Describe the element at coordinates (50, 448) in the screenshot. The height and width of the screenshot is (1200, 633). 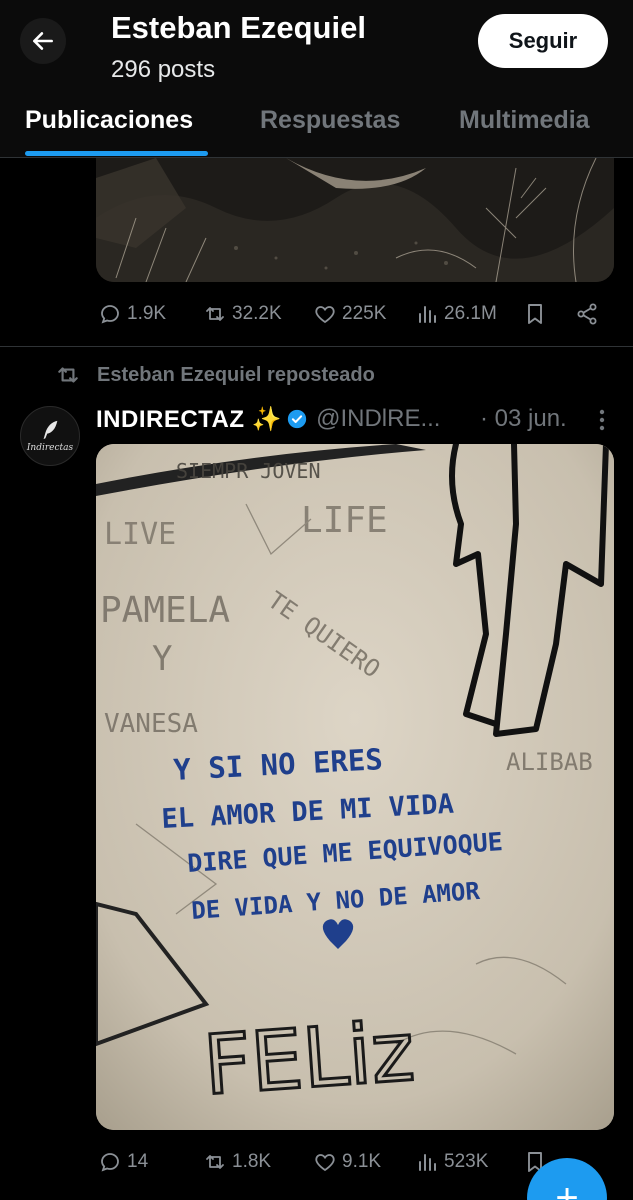
I see `avatar-text: Indirectas` at that location.